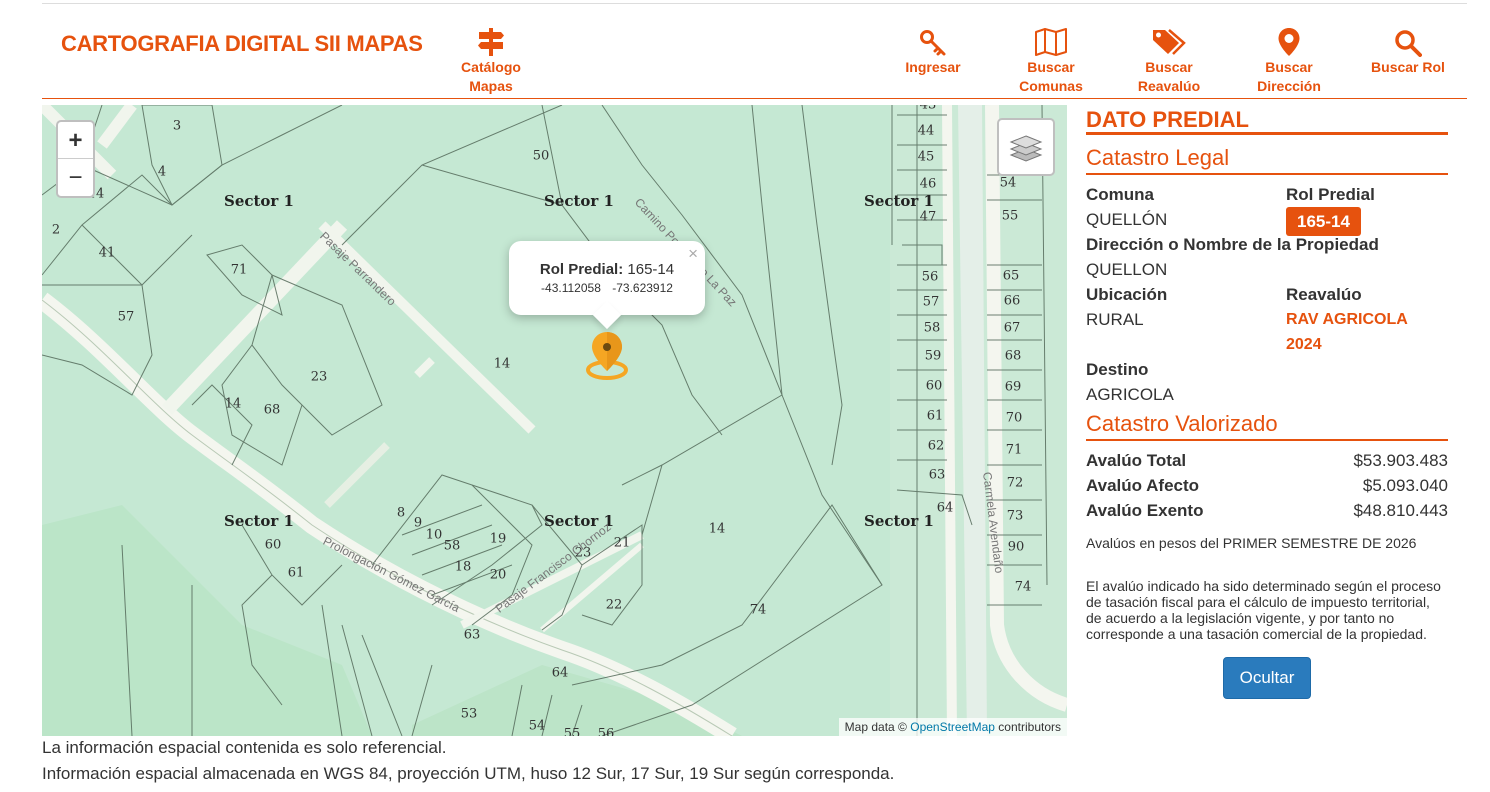 The height and width of the screenshot is (792, 1490). Describe the element at coordinates (537, 726) in the screenshot. I see `lot-label: 54` at that location.